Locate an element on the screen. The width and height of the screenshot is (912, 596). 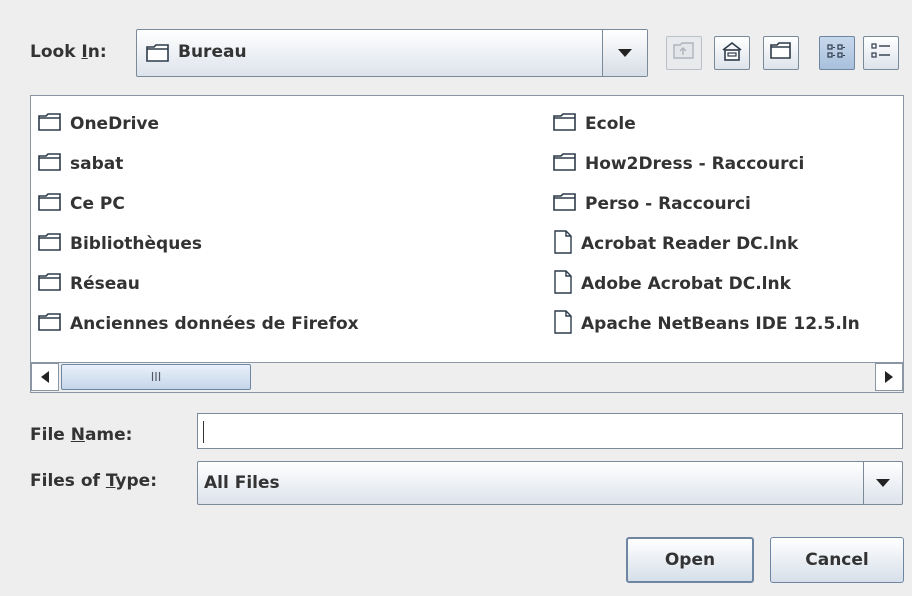
list-item: How2Dress - Raccourci is located at coordinates (728, 164).